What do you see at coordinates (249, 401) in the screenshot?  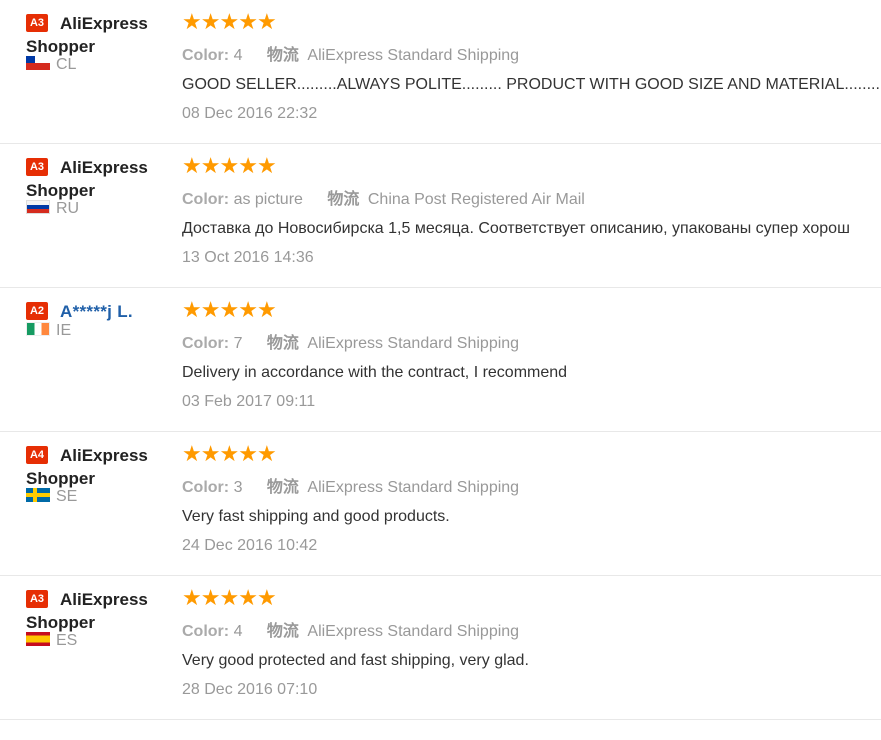 I see `review-date: 03 Feb 2017 09:11` at bounding box center [249, 401].